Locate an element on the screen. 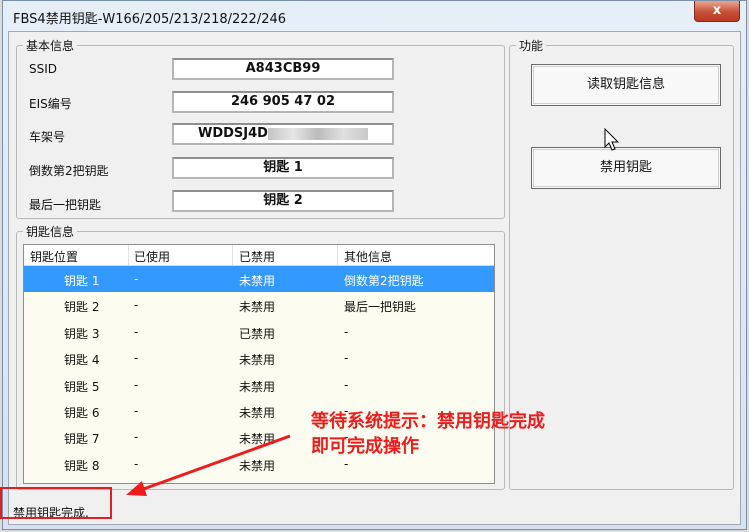 The width and height of the screenshot is (749, 532). annotation-text: 等待系统提示：禁用钥匙完成 即可完成操作 is located at coordinates (428, 434).